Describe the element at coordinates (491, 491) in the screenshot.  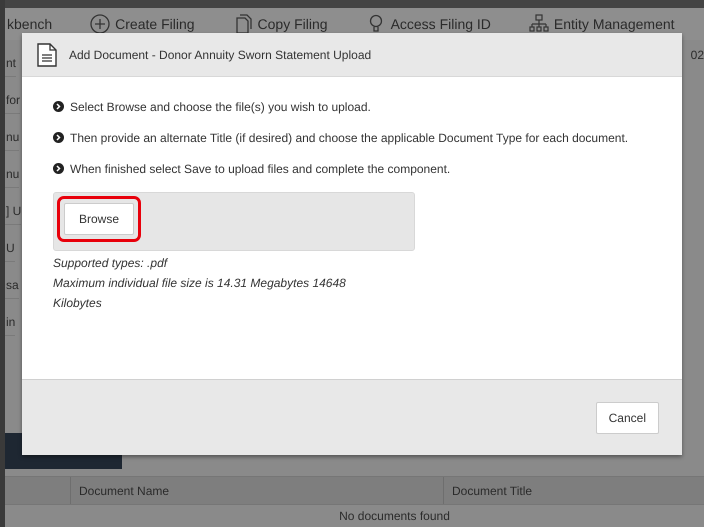
I see `column-header: Document Title` at that location.